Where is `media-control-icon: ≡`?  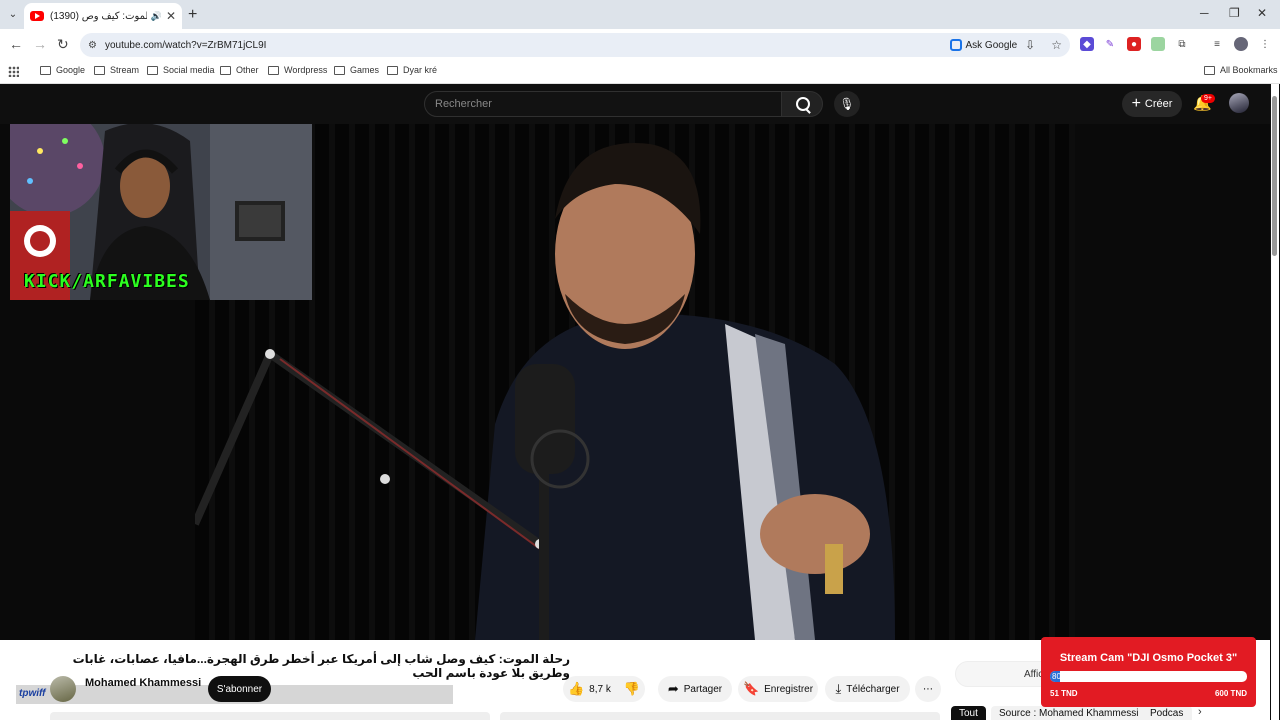 media-control-icon: ≡ is located at coordinates (1217, 44).